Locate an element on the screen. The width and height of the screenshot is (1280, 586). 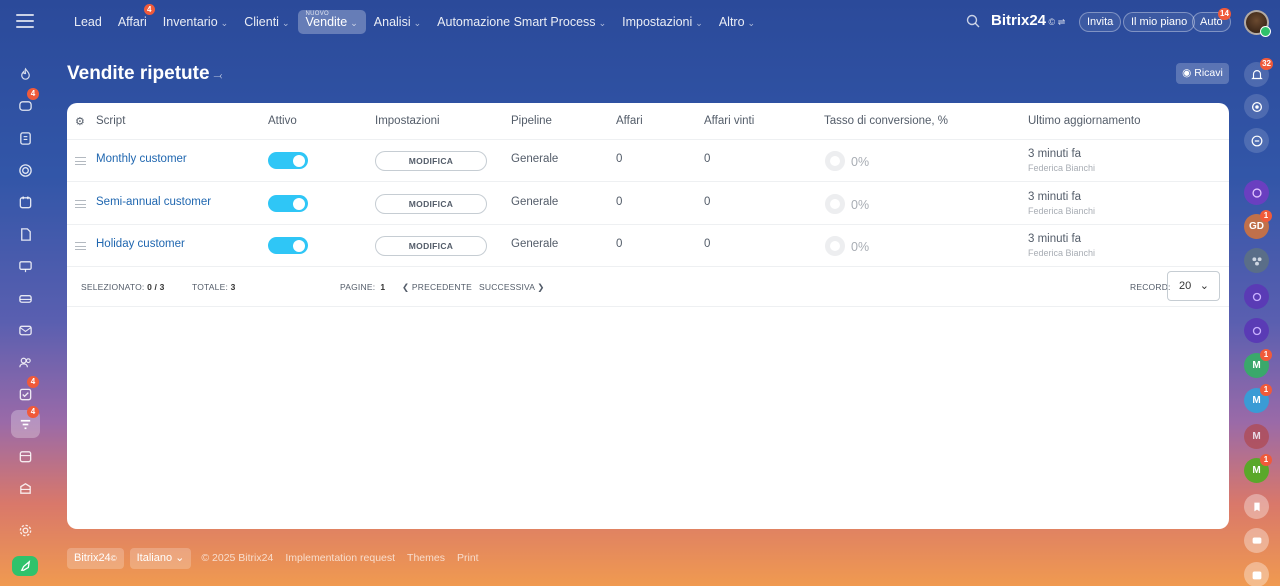
column-header-conversione: Tasso di conversione, % is located at coordinates (886, 121).